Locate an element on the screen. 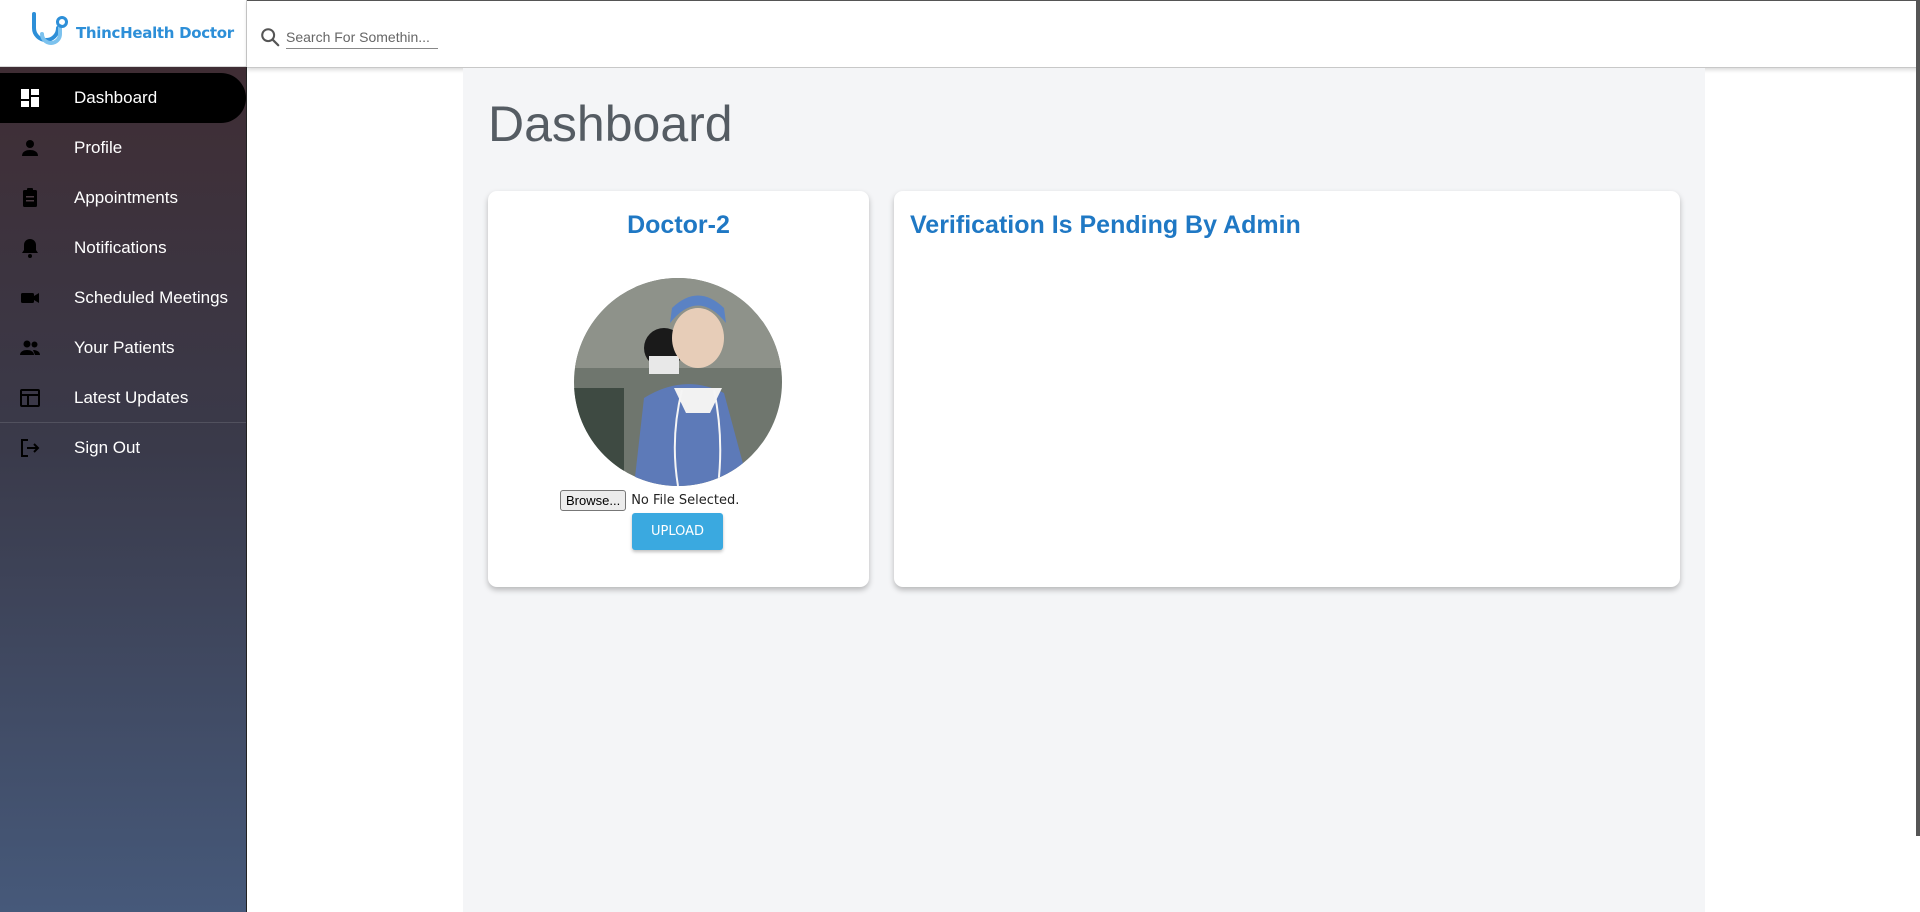 Image resolution: width=1920 pixels, height=912 pixels. sidebar-item-notifications: Notifications is located at coordinates (123, 248).